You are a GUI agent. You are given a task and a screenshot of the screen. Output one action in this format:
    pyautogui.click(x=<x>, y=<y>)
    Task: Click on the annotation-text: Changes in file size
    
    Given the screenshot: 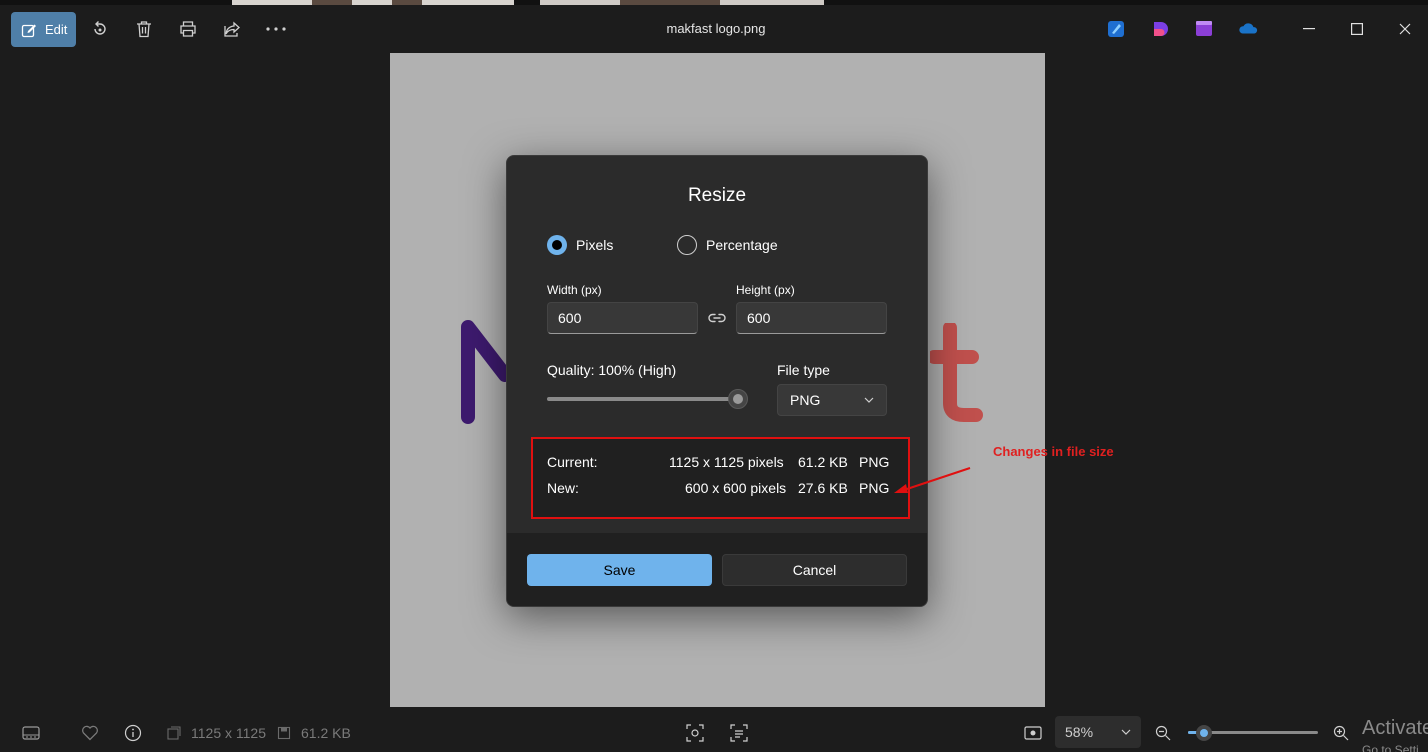 What is the action you would take?
    pyautogui.click(x=1053, y=451)
    